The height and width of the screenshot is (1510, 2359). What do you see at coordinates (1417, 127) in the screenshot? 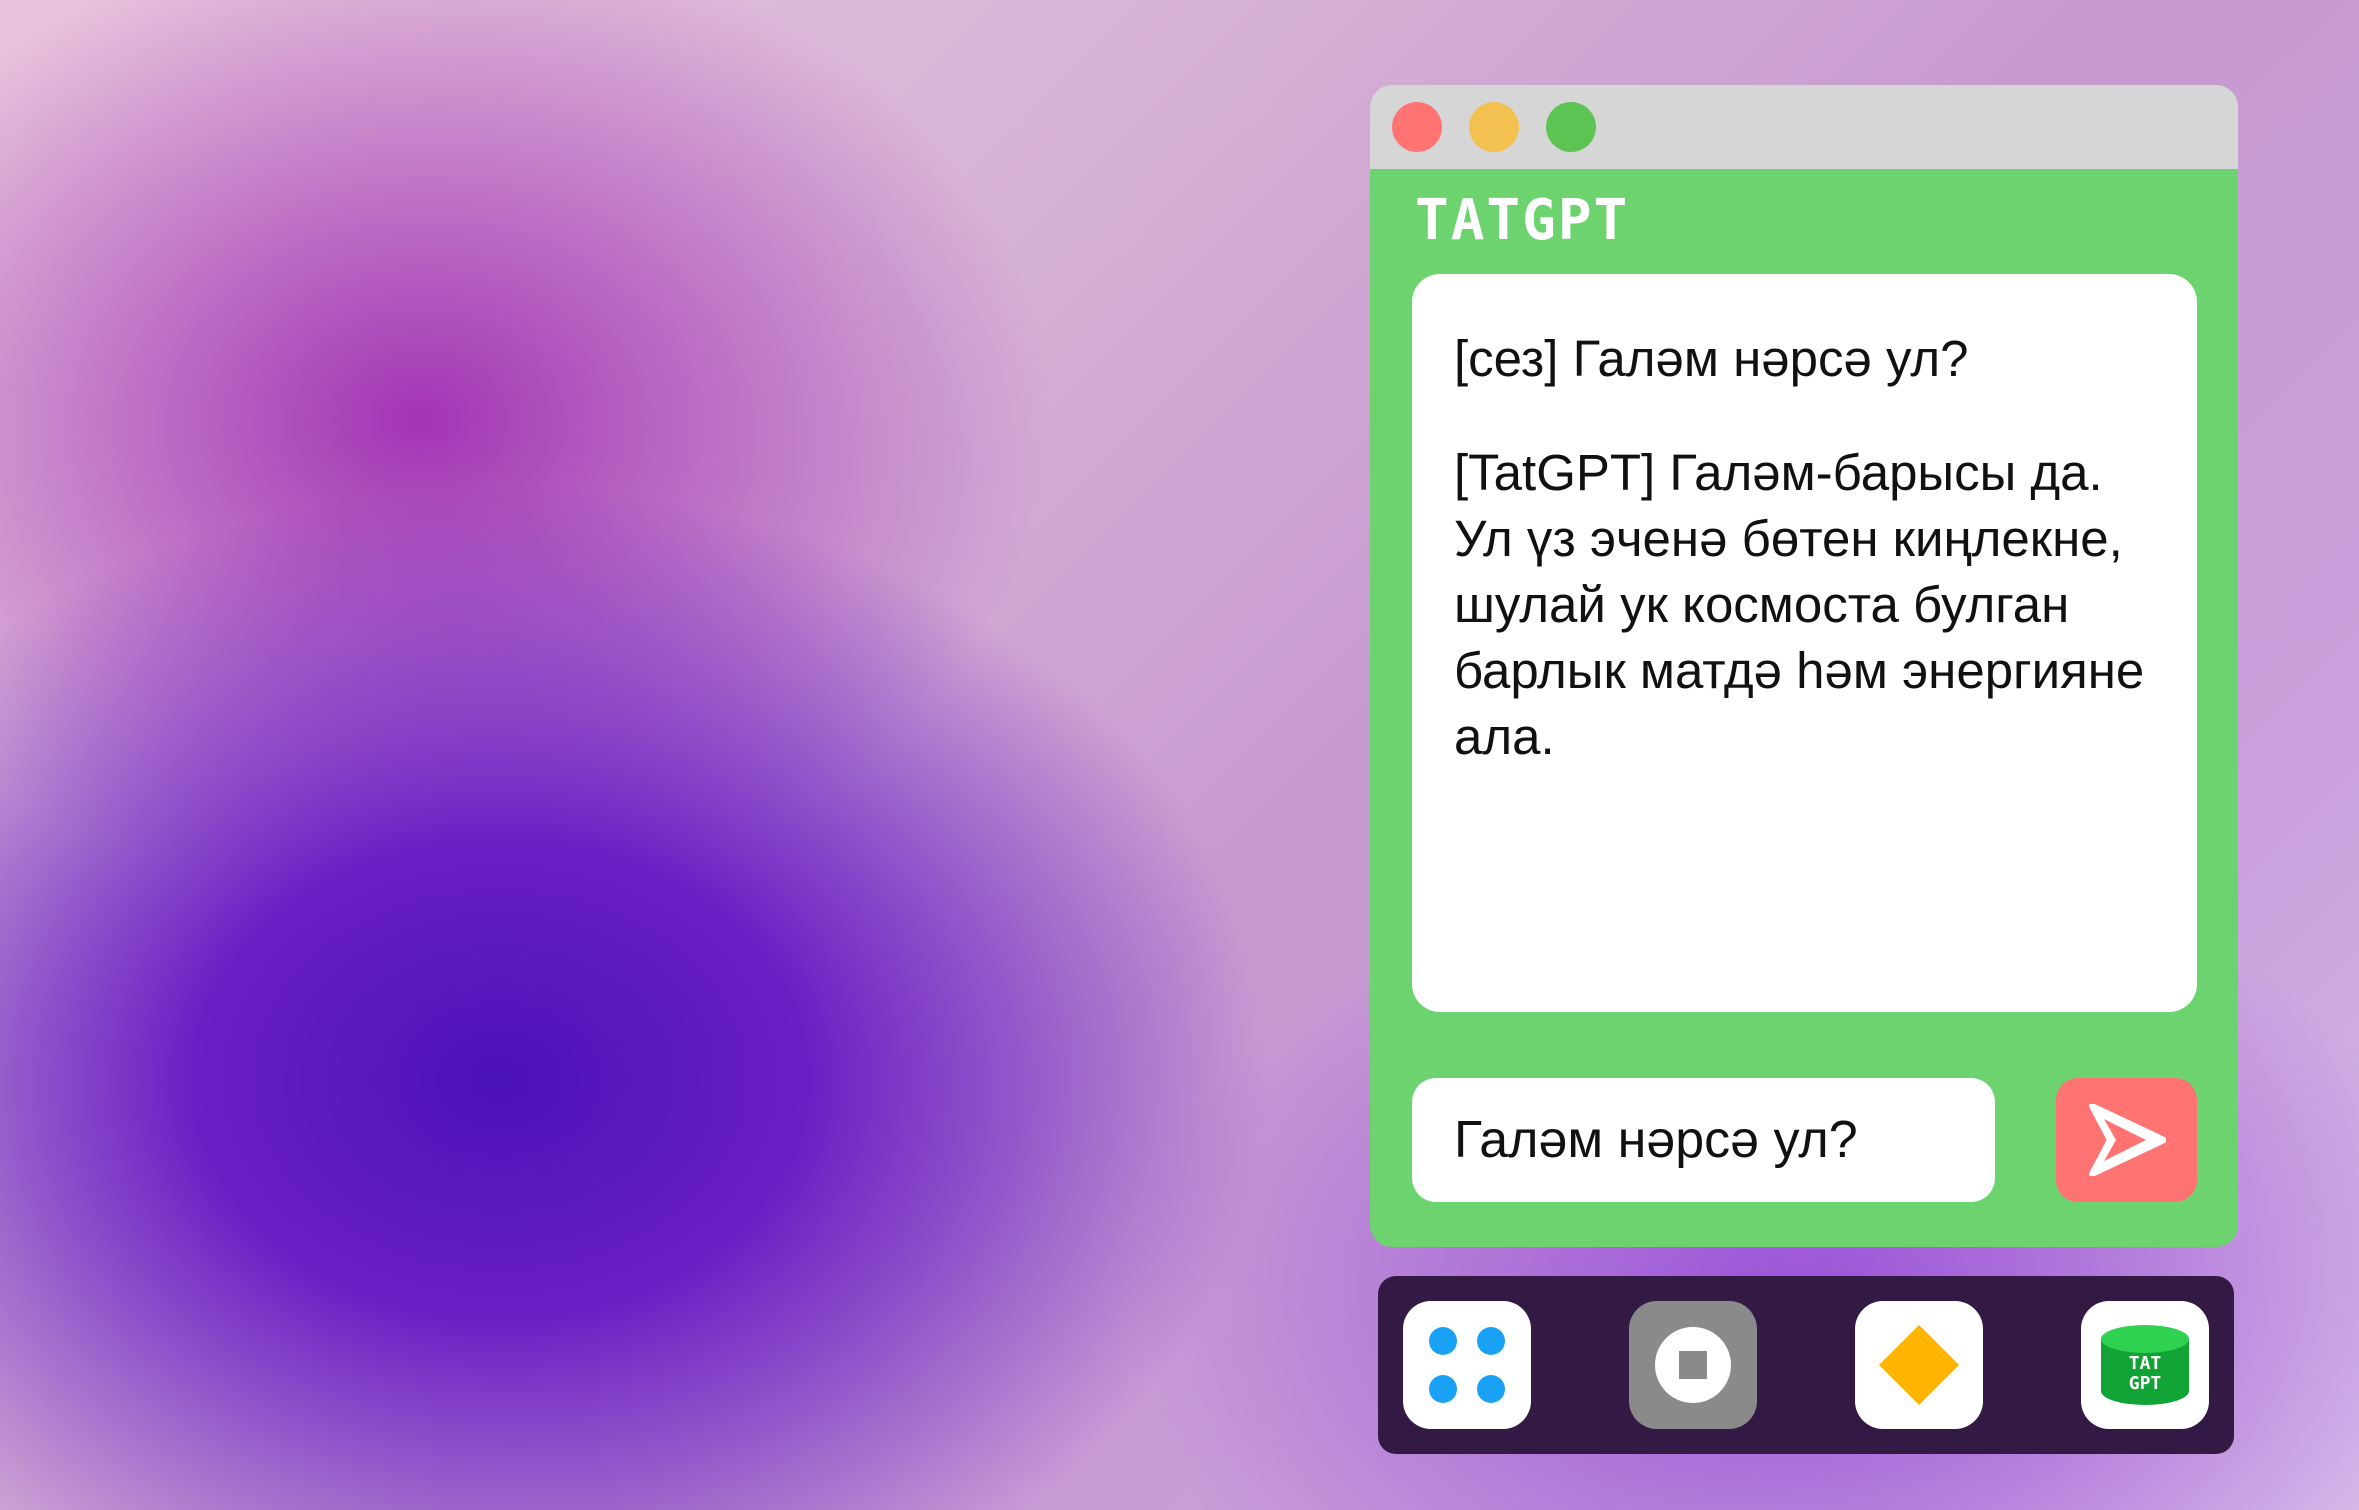
I see `close-window-button` at bounding box center [1417, 127].